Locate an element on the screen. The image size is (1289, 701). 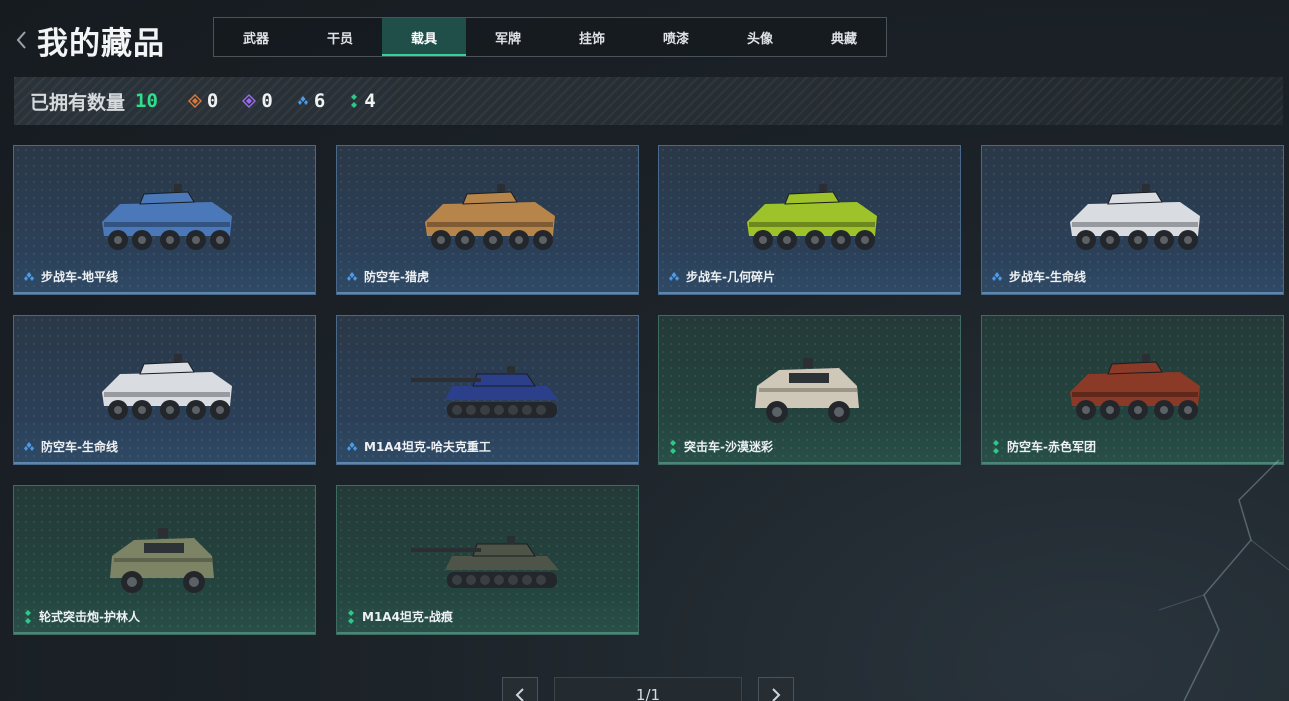
rarity-count-1: 0 is located at coordinates (257, 101).